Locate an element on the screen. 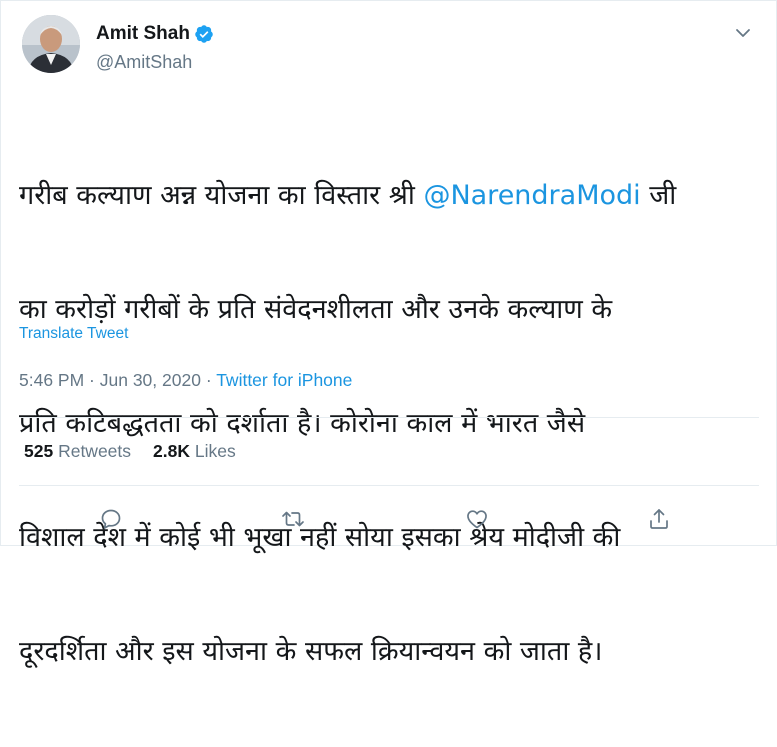 Image resolution: width=777 pixels, height=747 pixels. like-button is located at coordinates (477, 519).